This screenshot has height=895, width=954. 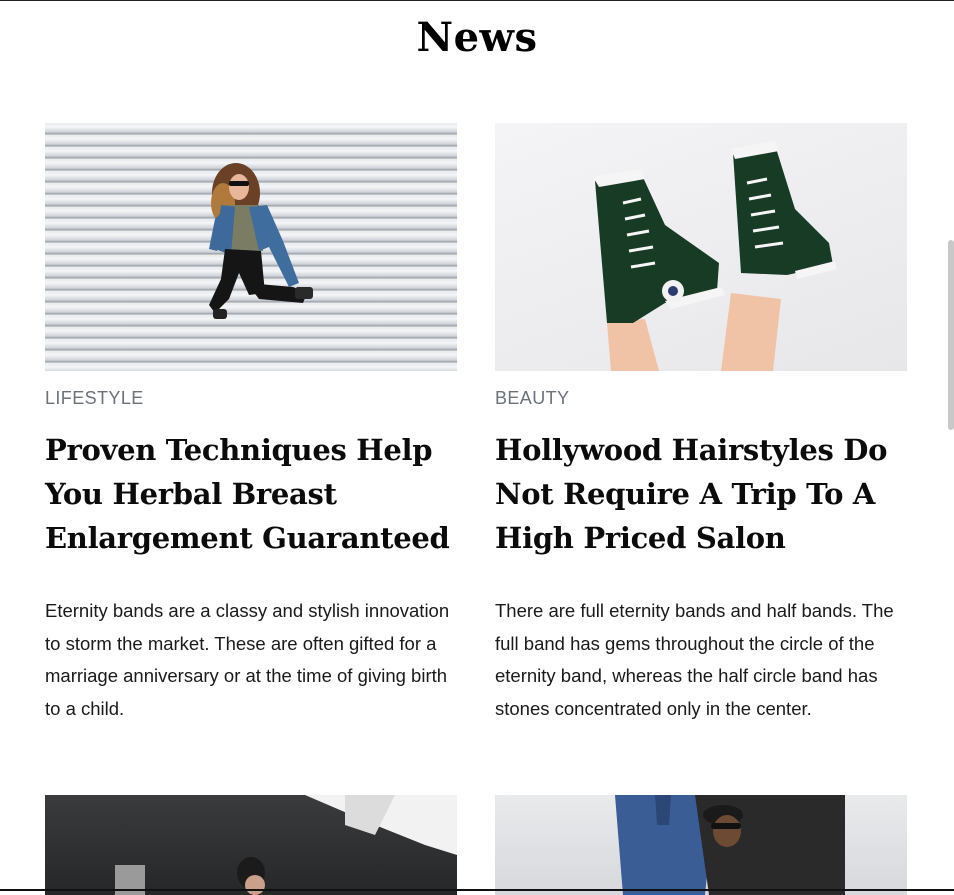 I want to click on page-title: News, so click(x=477, y=37).